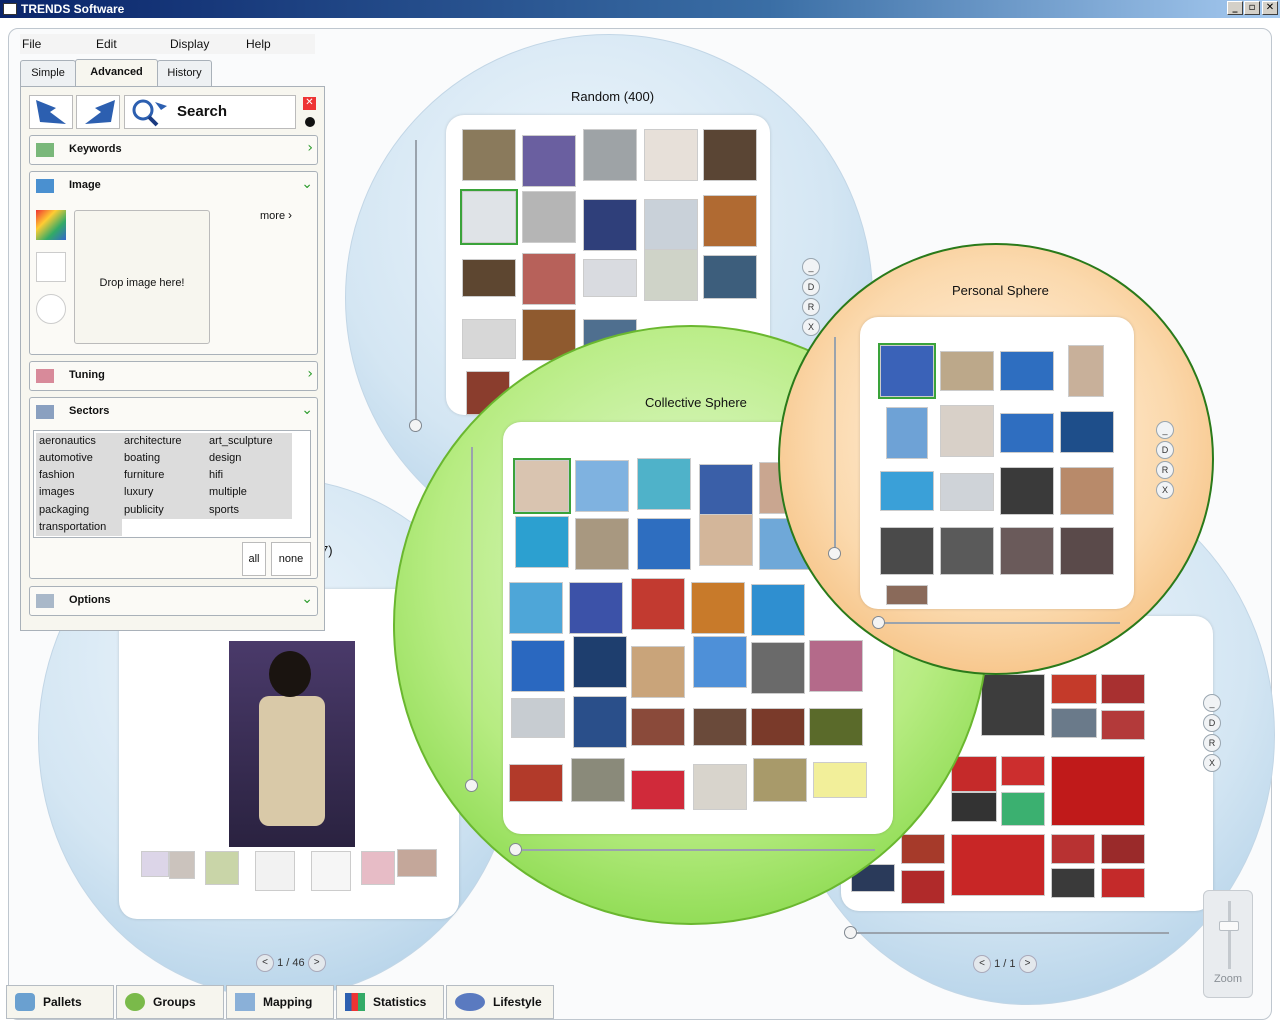 The image size is (1280, 1024). I want to click on color-palette-icon, so click(51, 225).